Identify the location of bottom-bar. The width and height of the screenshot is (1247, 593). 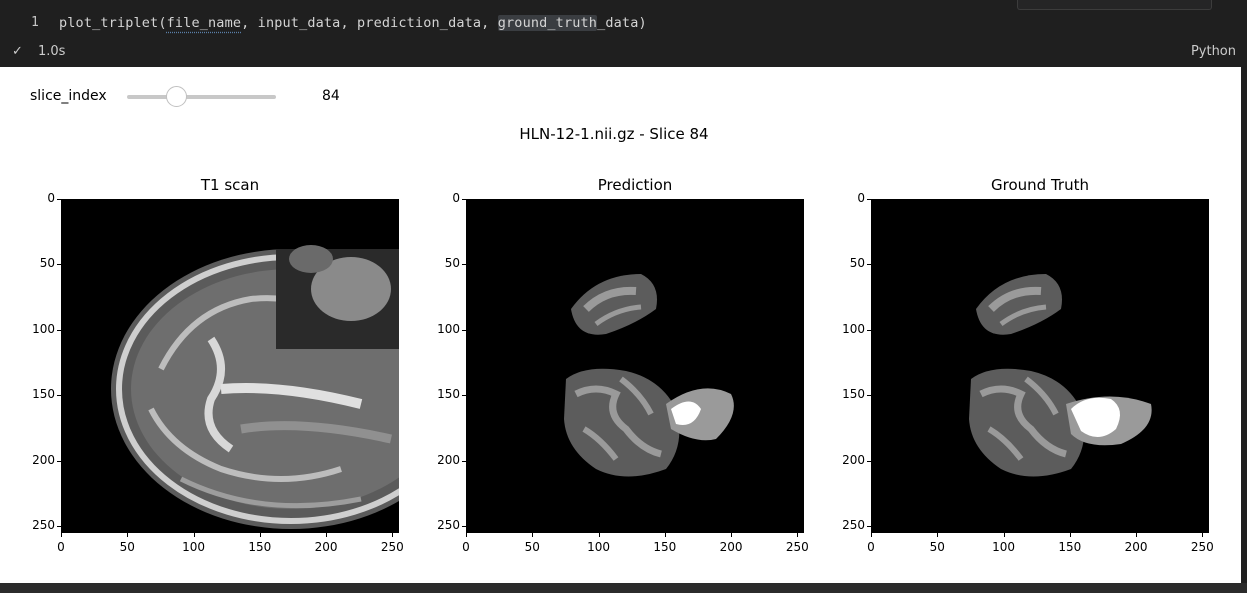
(623, 588).